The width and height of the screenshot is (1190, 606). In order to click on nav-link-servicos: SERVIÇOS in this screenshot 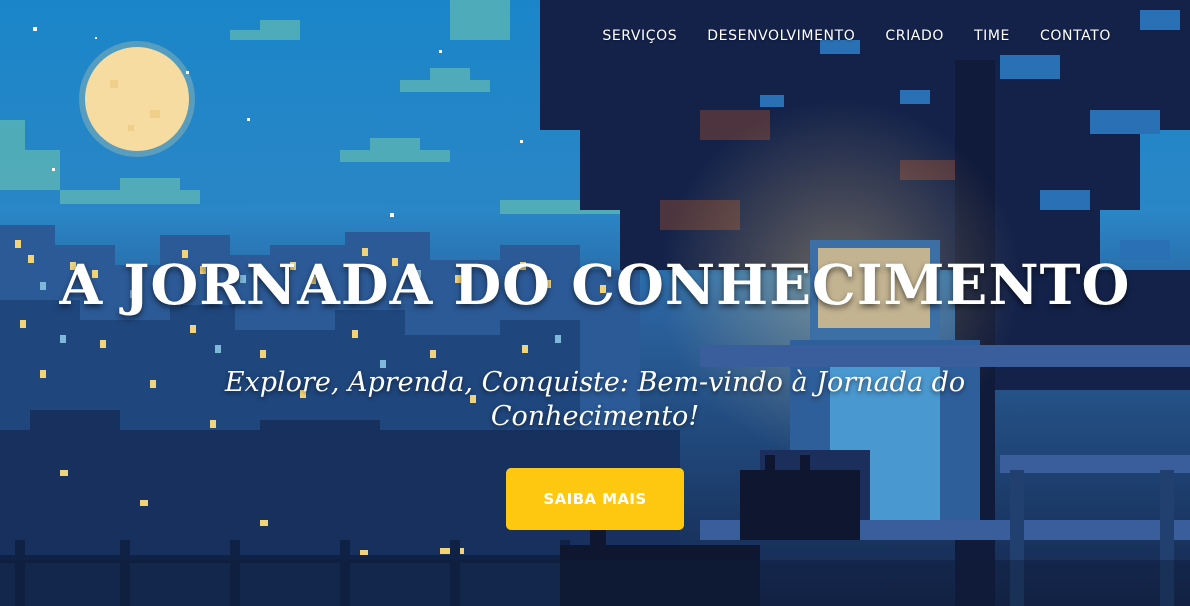, I will do `click(639, 36)`.